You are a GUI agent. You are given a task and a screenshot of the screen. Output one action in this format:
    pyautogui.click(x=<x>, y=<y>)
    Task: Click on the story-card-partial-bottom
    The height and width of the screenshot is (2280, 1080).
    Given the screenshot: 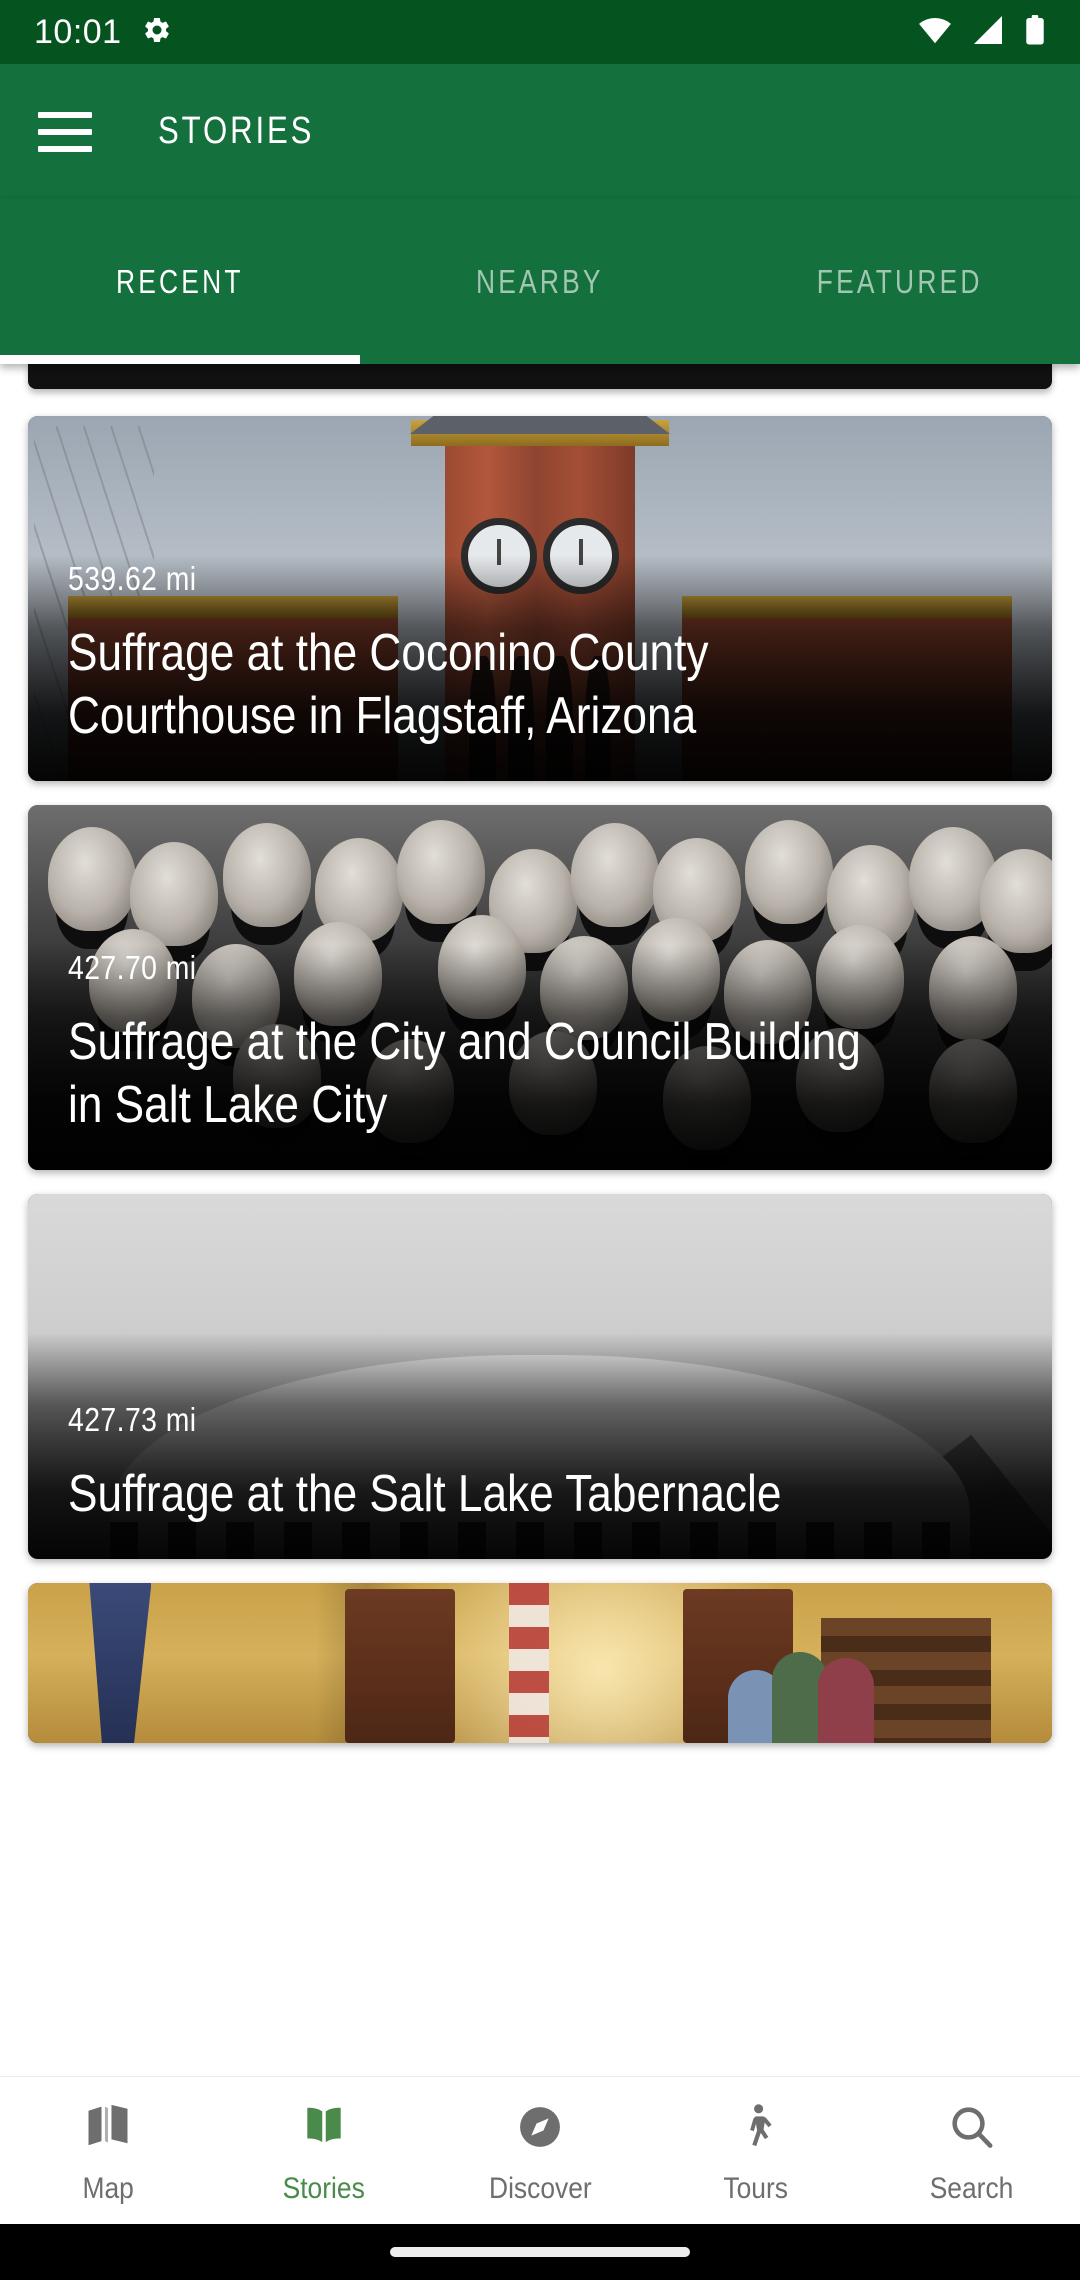 What is the action you would take?
    pyautogui.click(x=540, y=1663)
    